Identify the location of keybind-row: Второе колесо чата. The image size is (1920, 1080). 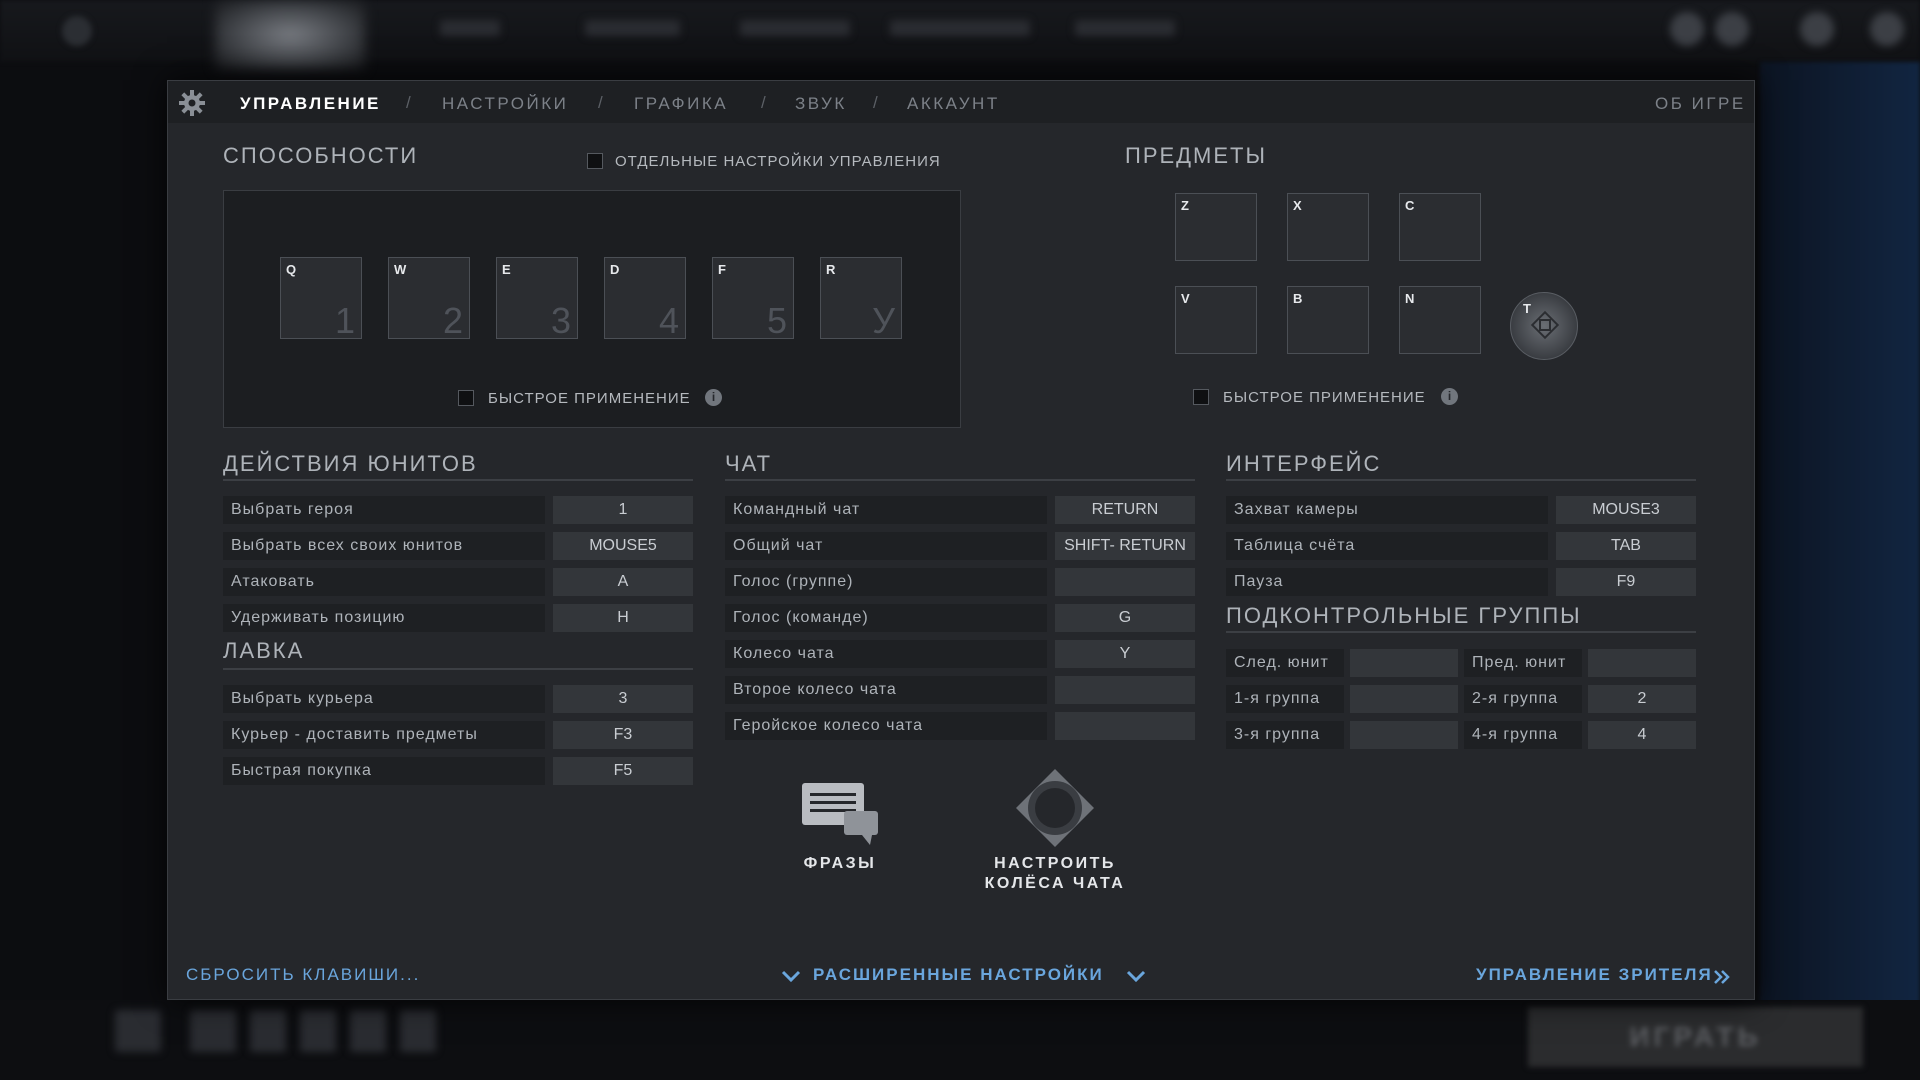
(960, 690).